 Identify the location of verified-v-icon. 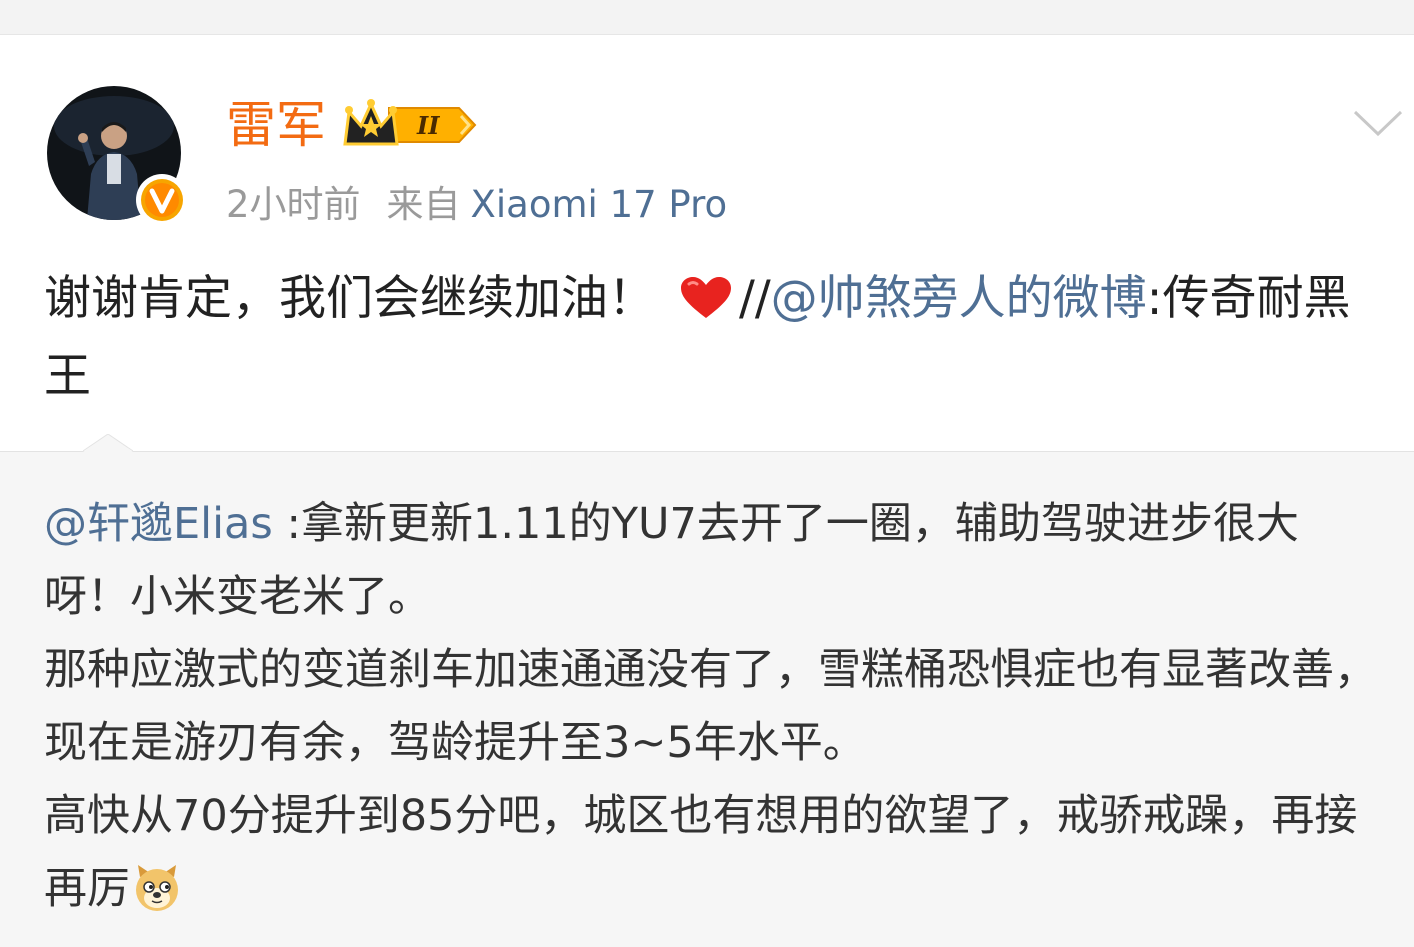
(162, 200).